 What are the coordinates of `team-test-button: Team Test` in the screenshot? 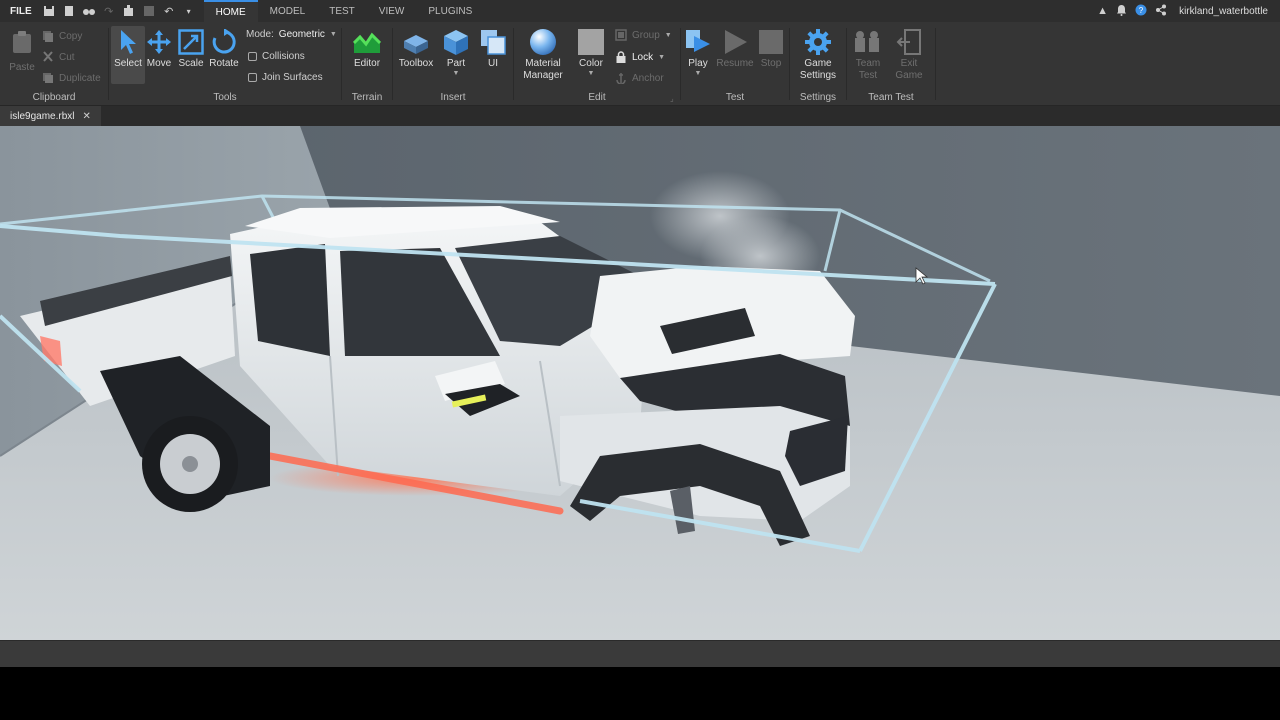 It's located at (868, 55).